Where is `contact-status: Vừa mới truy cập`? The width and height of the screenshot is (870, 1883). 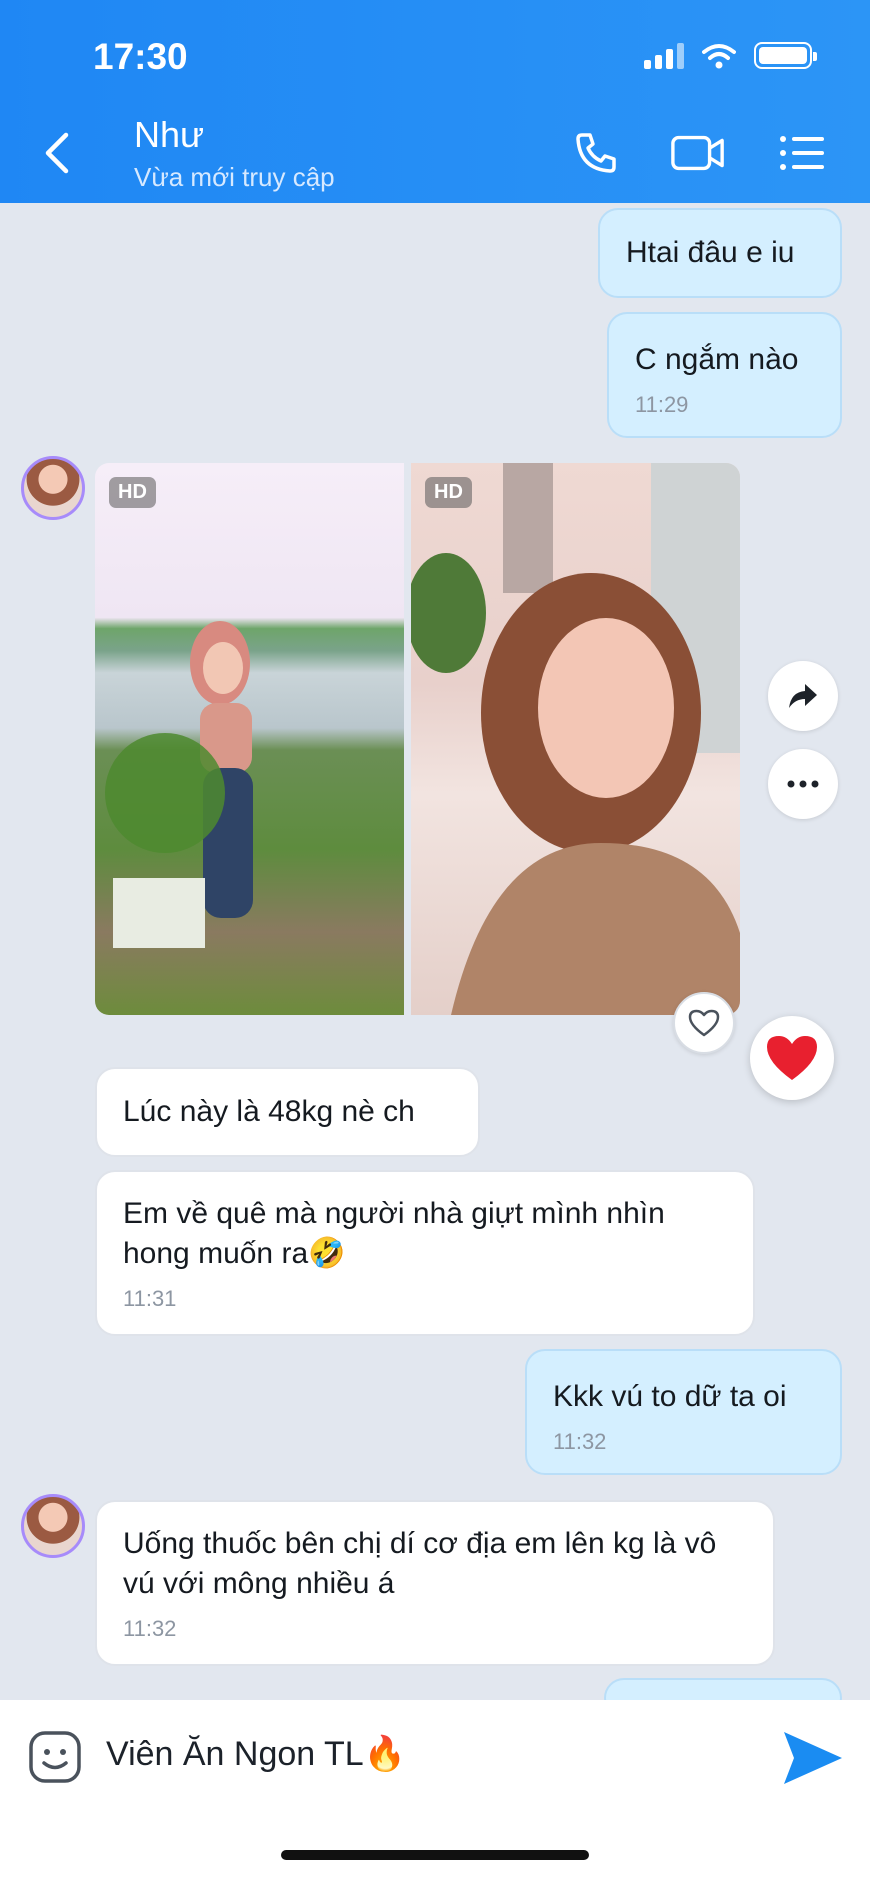
contact-status: Vừa mới truy cập is located at coordinates (234, 177).